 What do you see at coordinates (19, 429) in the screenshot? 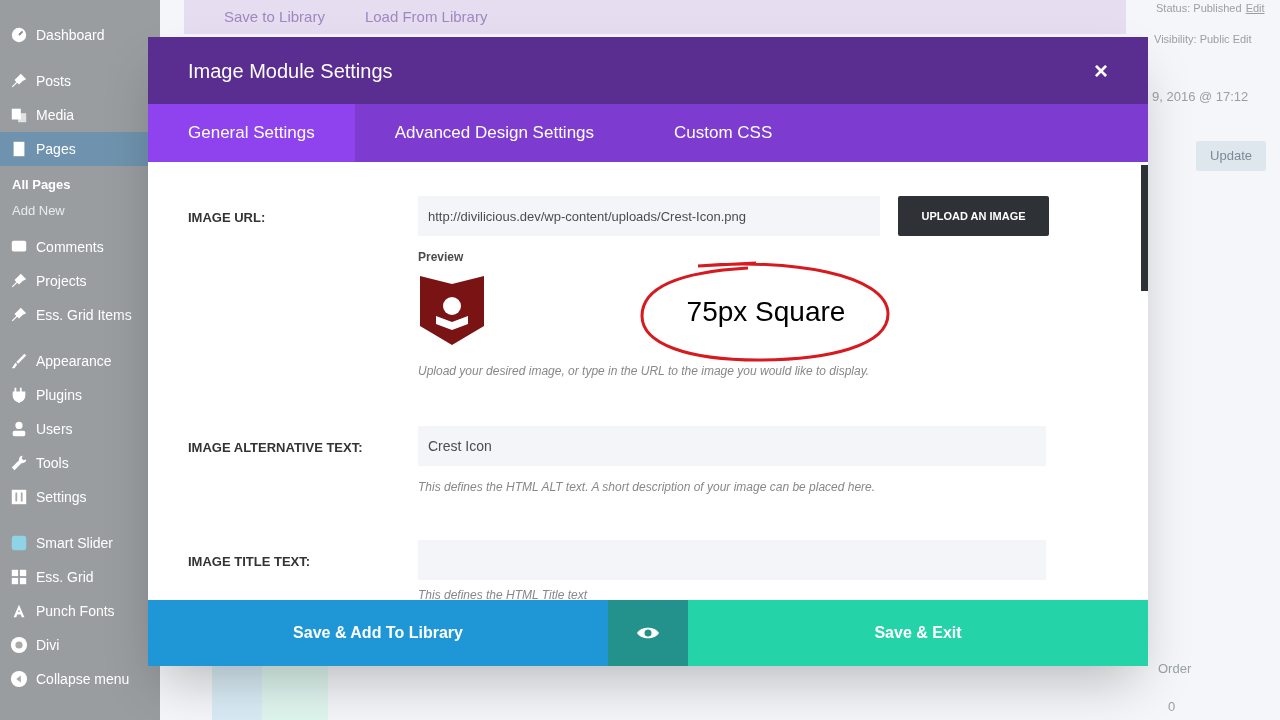
I see `user-icon` at bounding box center [19, 429].